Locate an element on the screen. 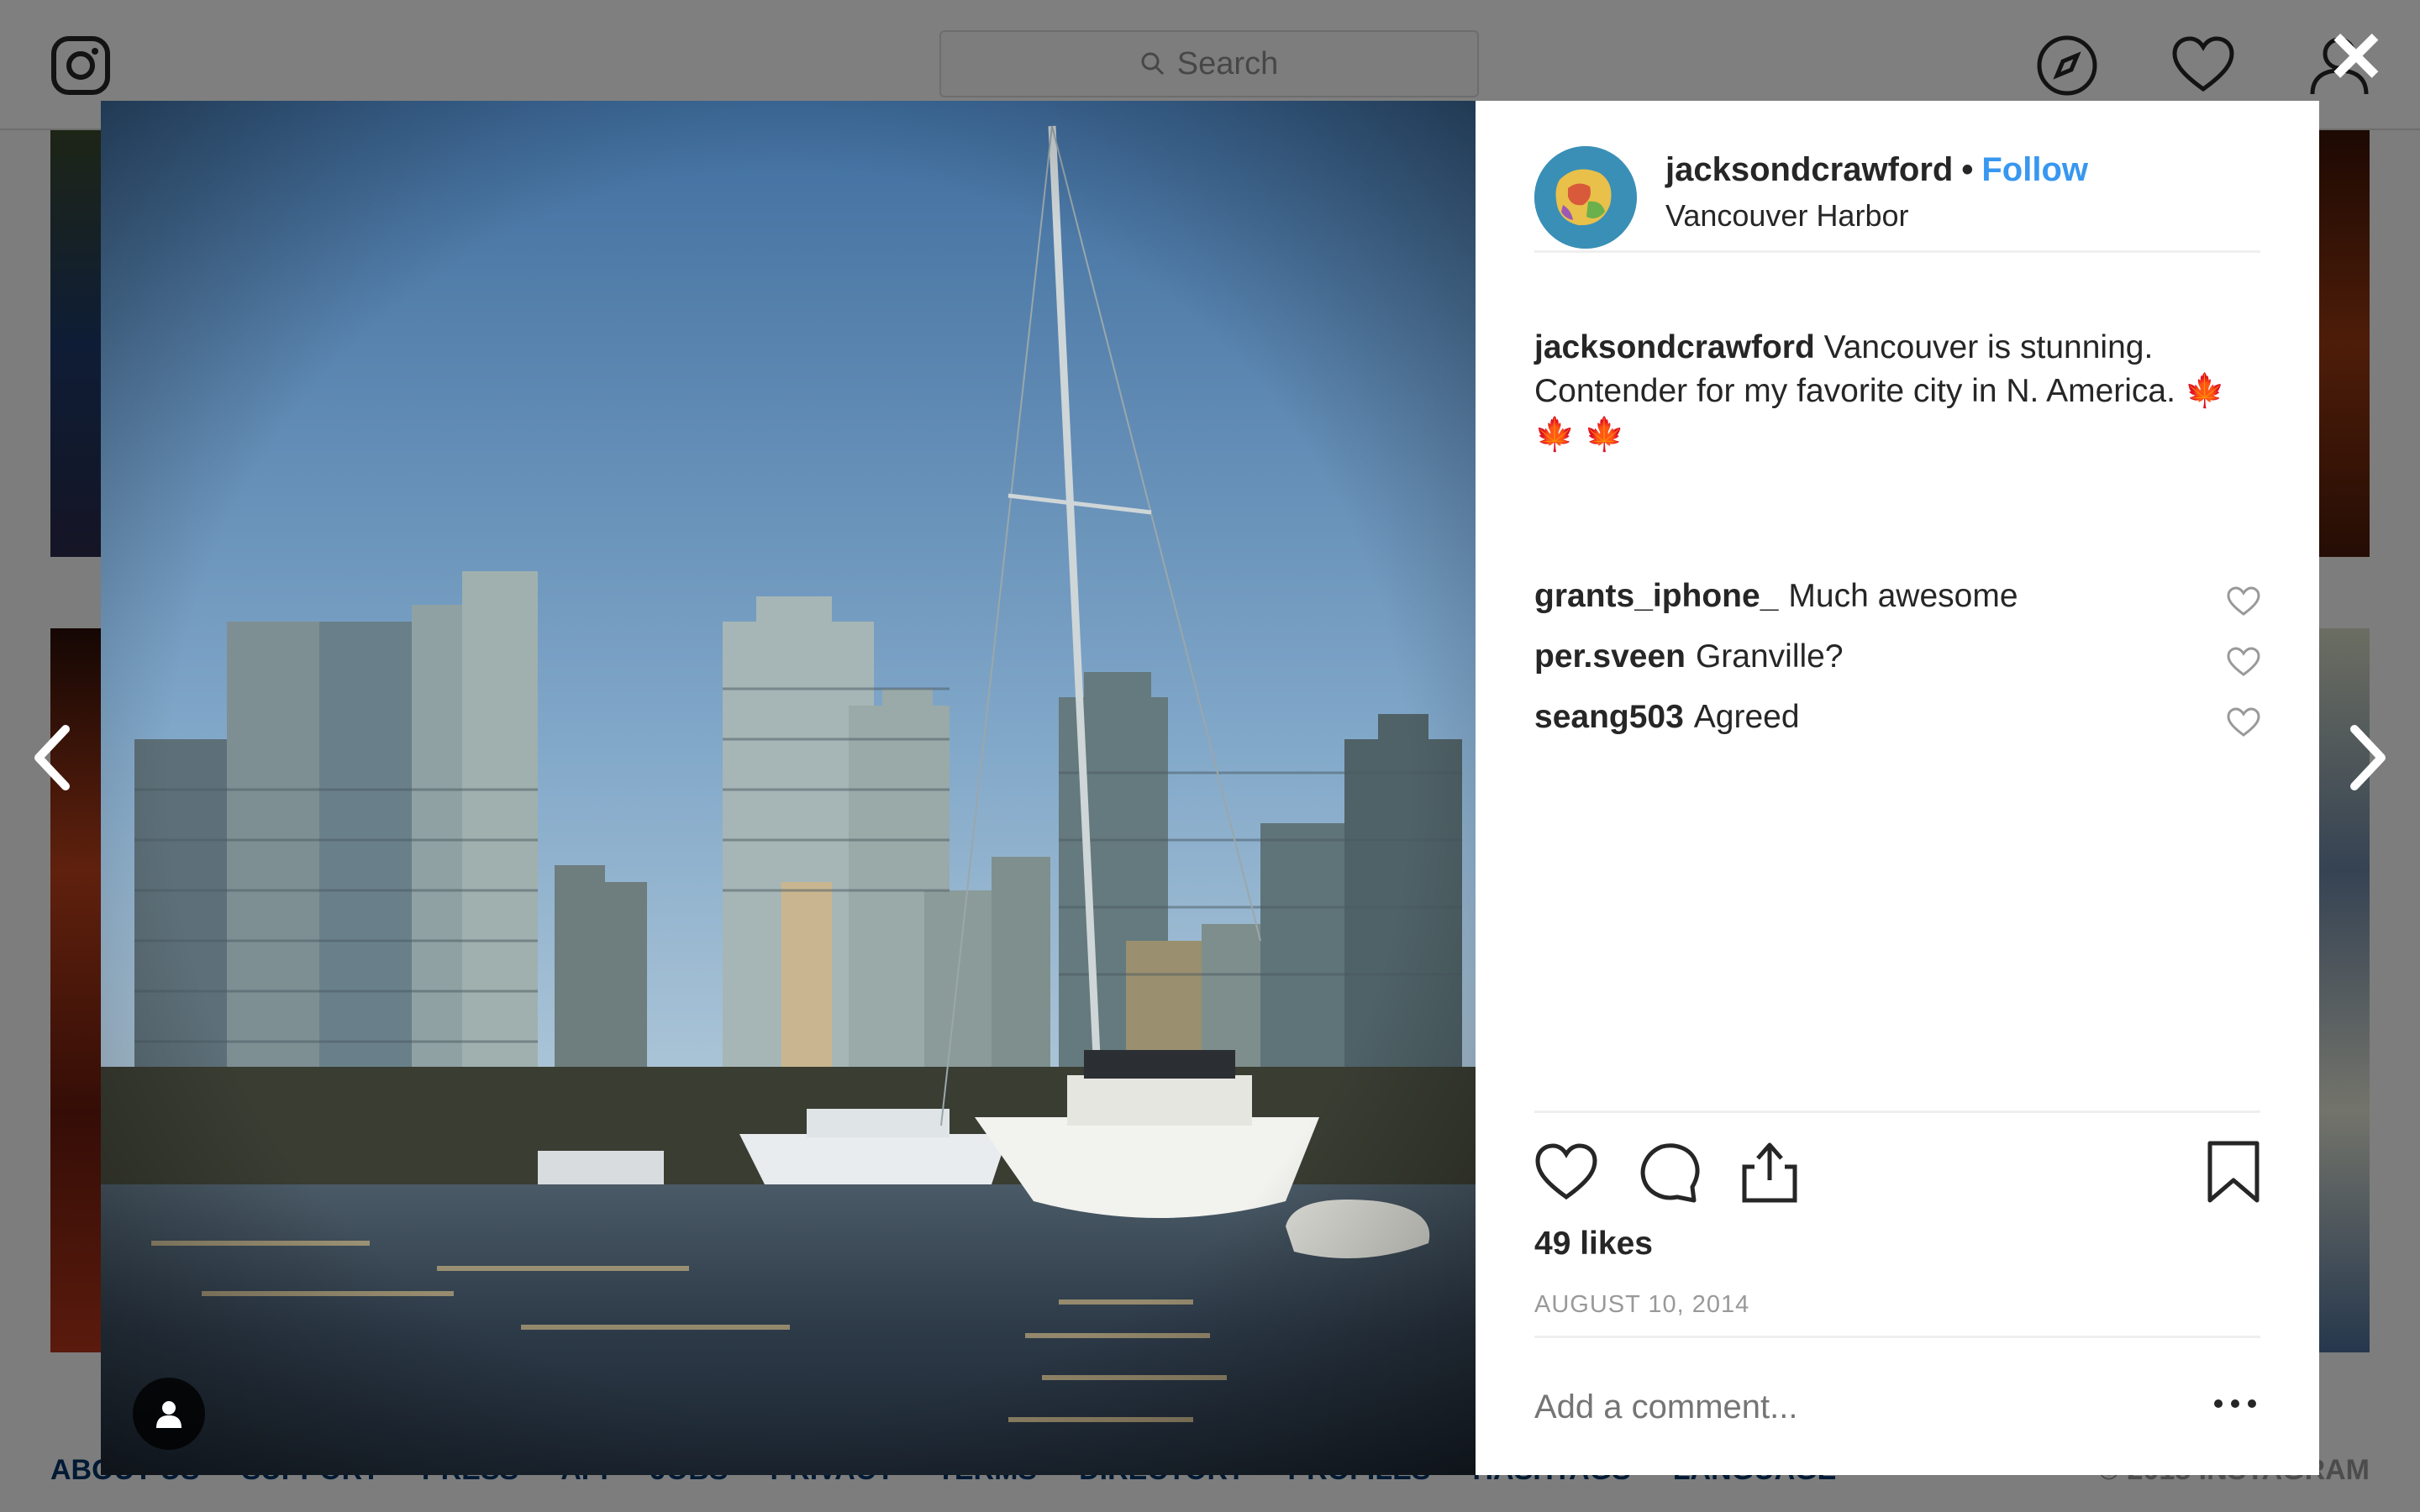 The height and width of the screenshot is (1512, 2420). caption-username: jacksondcrawford is located at coordinates (1675, 347).